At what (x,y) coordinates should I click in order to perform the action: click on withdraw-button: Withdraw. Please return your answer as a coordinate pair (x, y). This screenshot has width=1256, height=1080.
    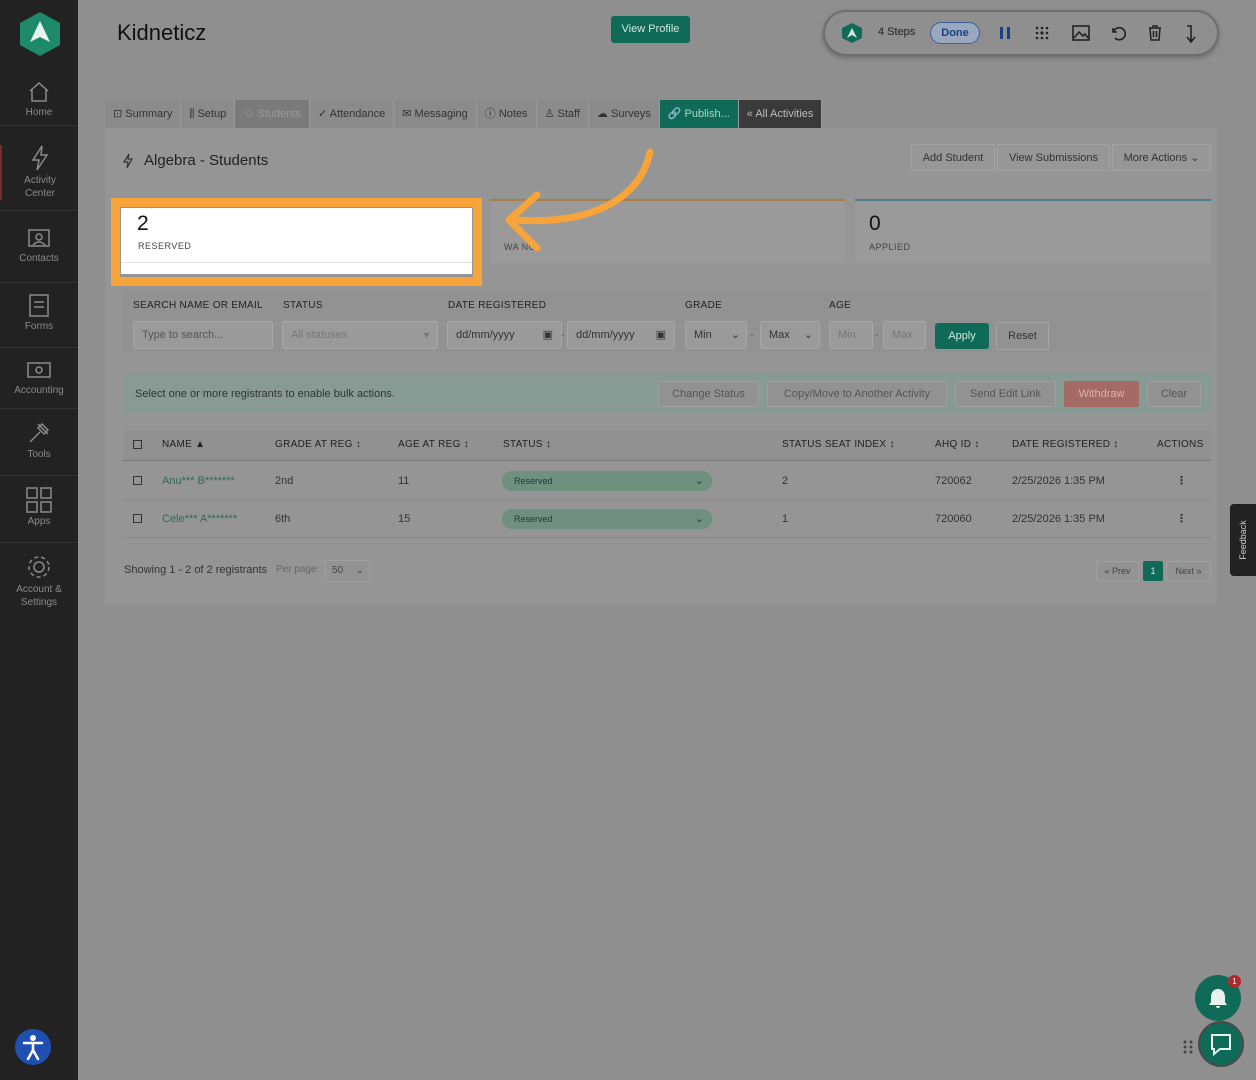
    Looking at the image, I should click on (1101, 394).